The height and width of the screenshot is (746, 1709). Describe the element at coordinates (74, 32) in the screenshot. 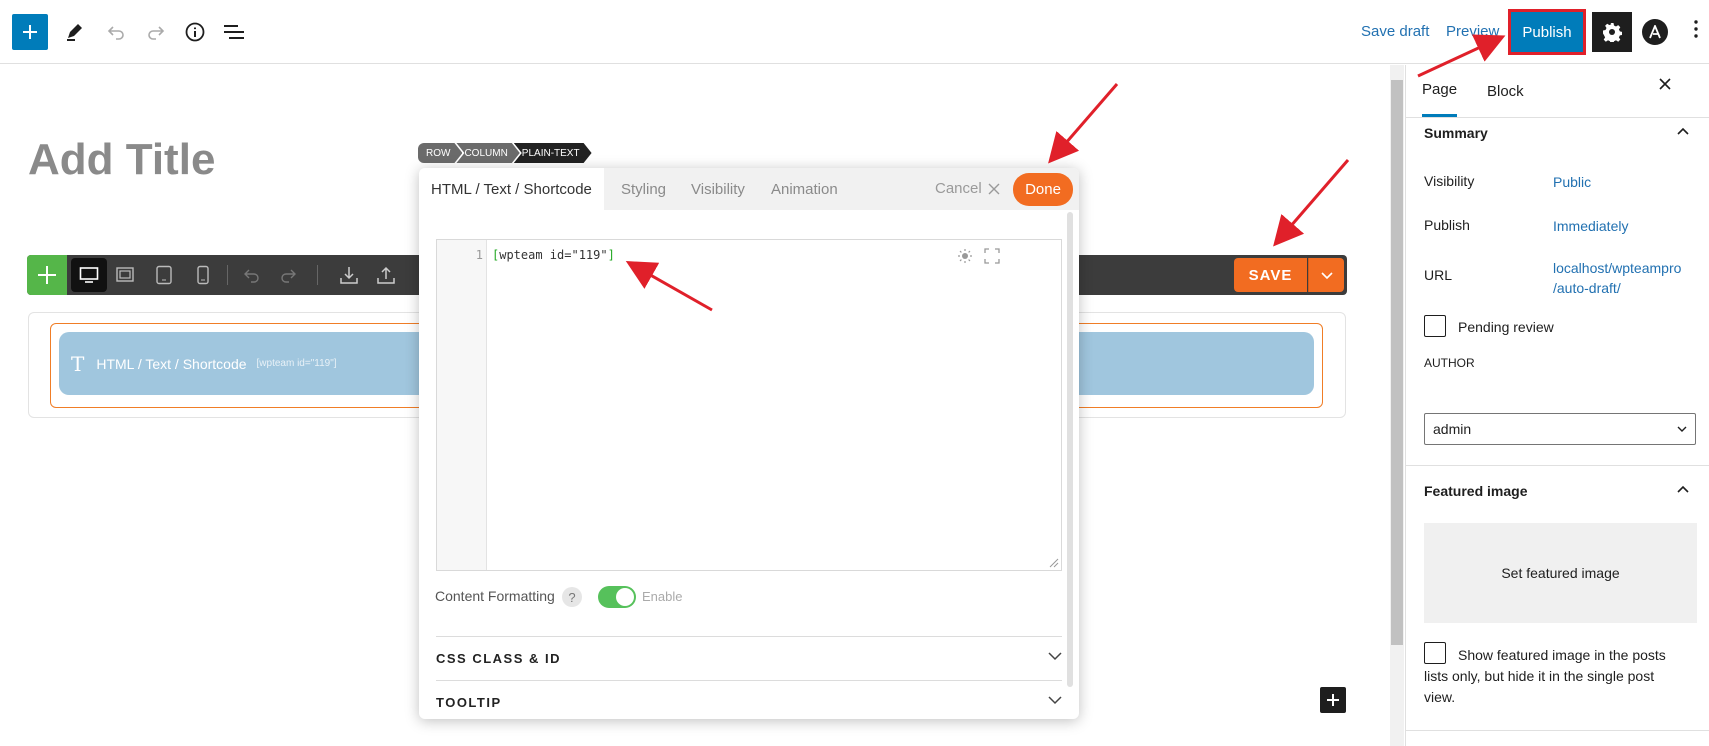

I see `tools-button` at that location.